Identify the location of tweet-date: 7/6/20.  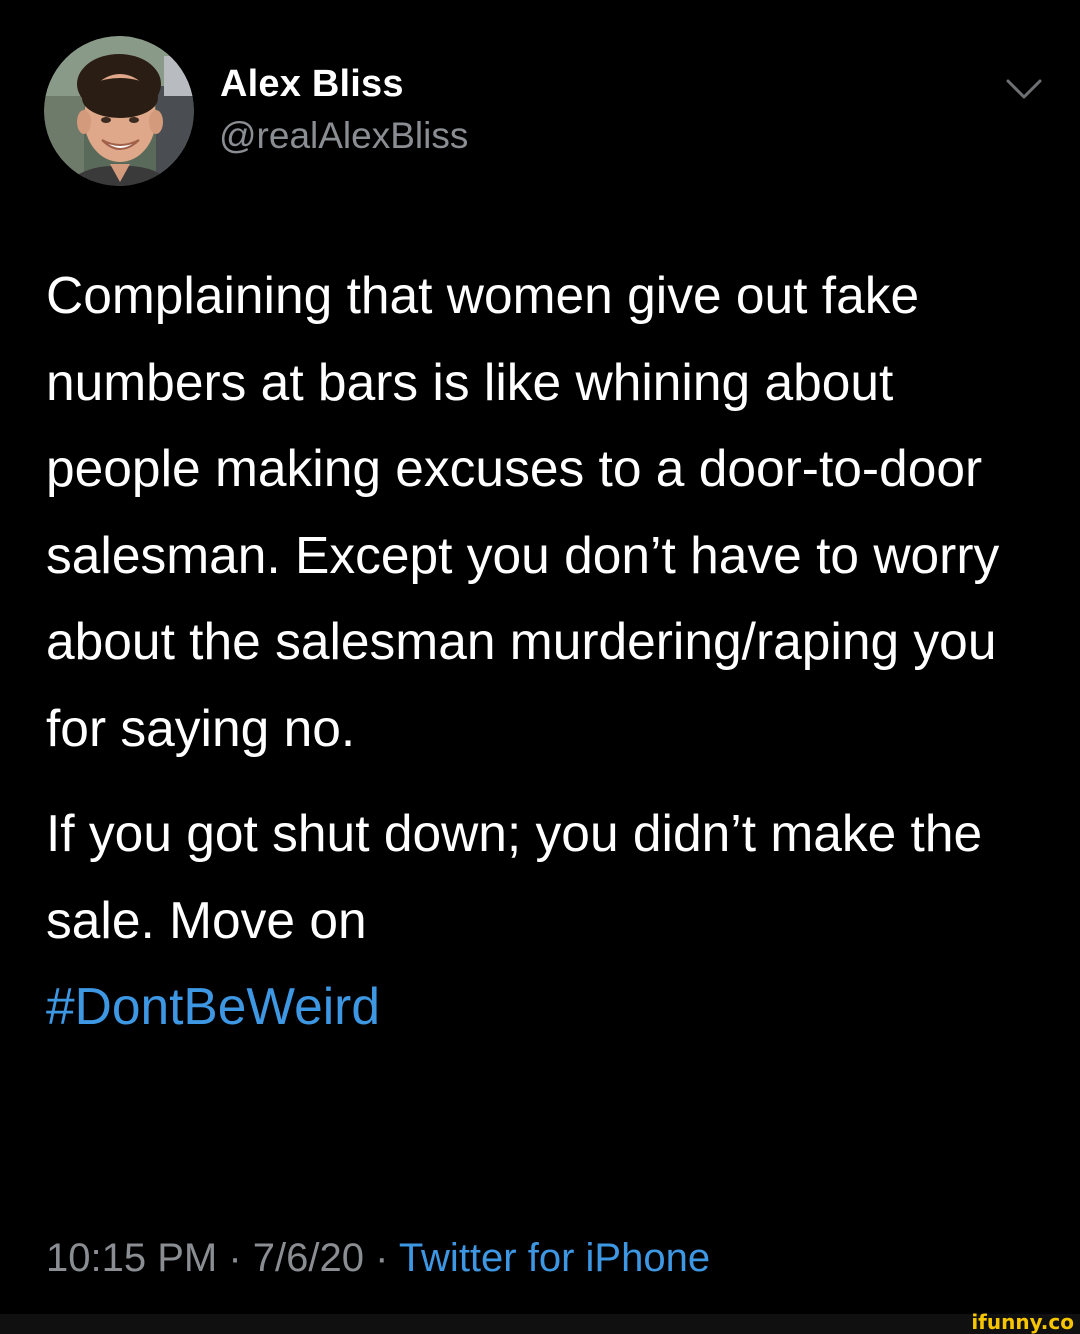
(308, 1258).